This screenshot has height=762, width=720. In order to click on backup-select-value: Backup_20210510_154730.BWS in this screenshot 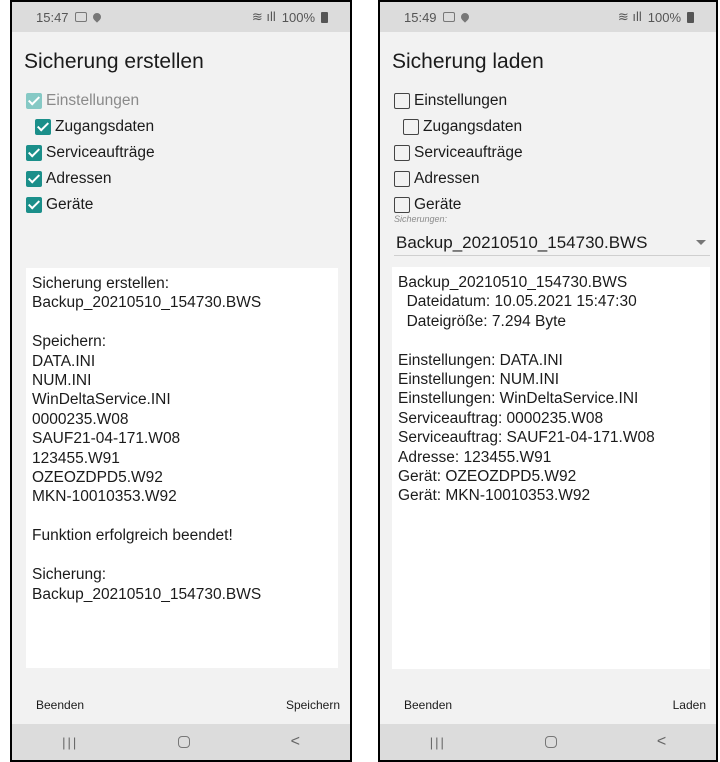, I will do `click(522, 242)`.